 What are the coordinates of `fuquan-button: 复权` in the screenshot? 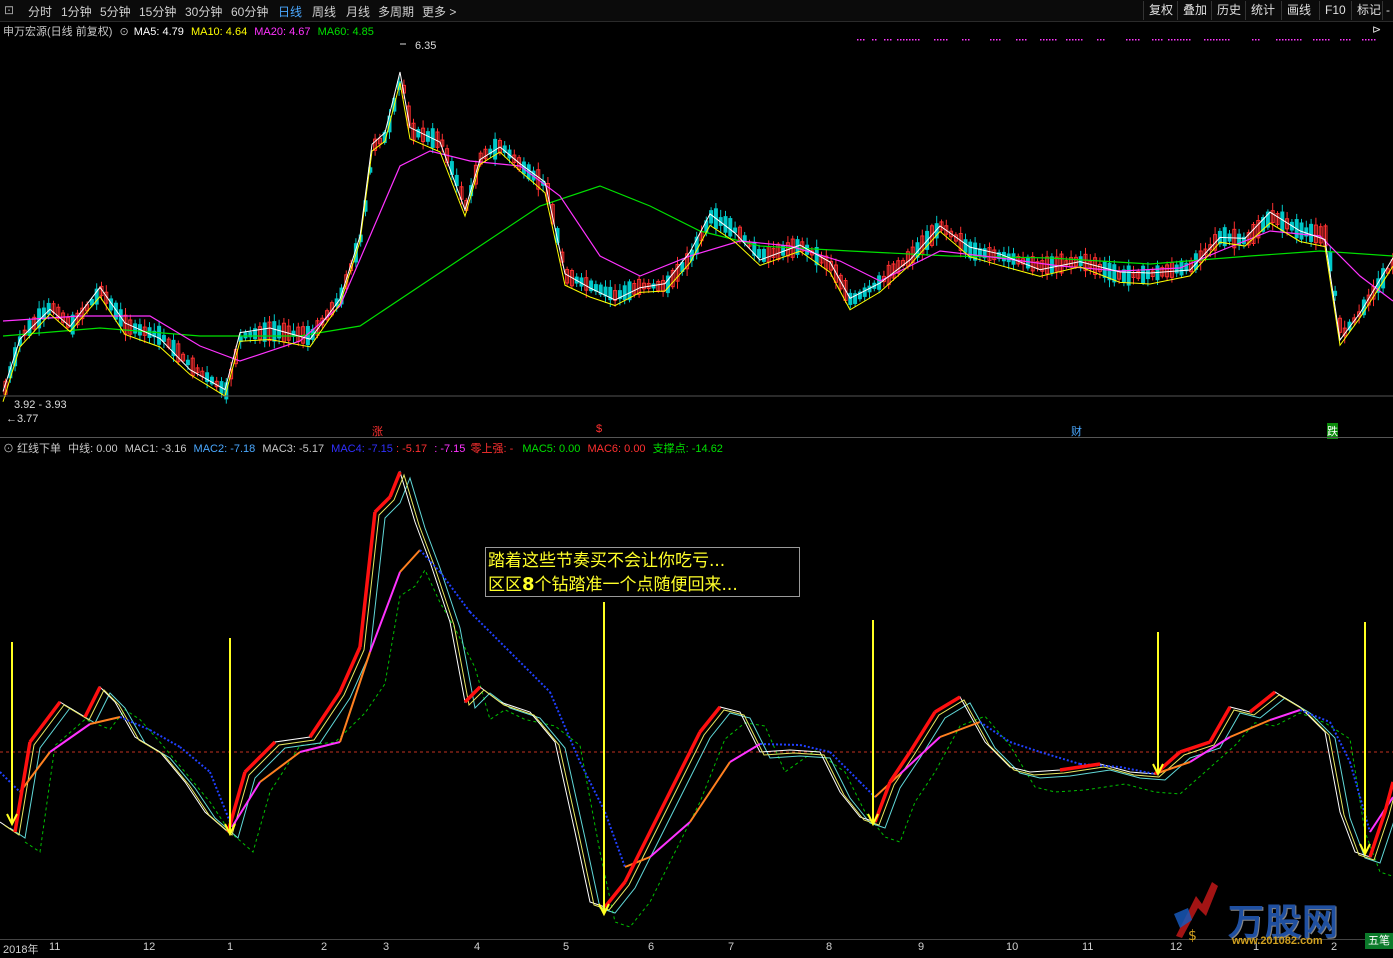 It's located at (1160, 10).